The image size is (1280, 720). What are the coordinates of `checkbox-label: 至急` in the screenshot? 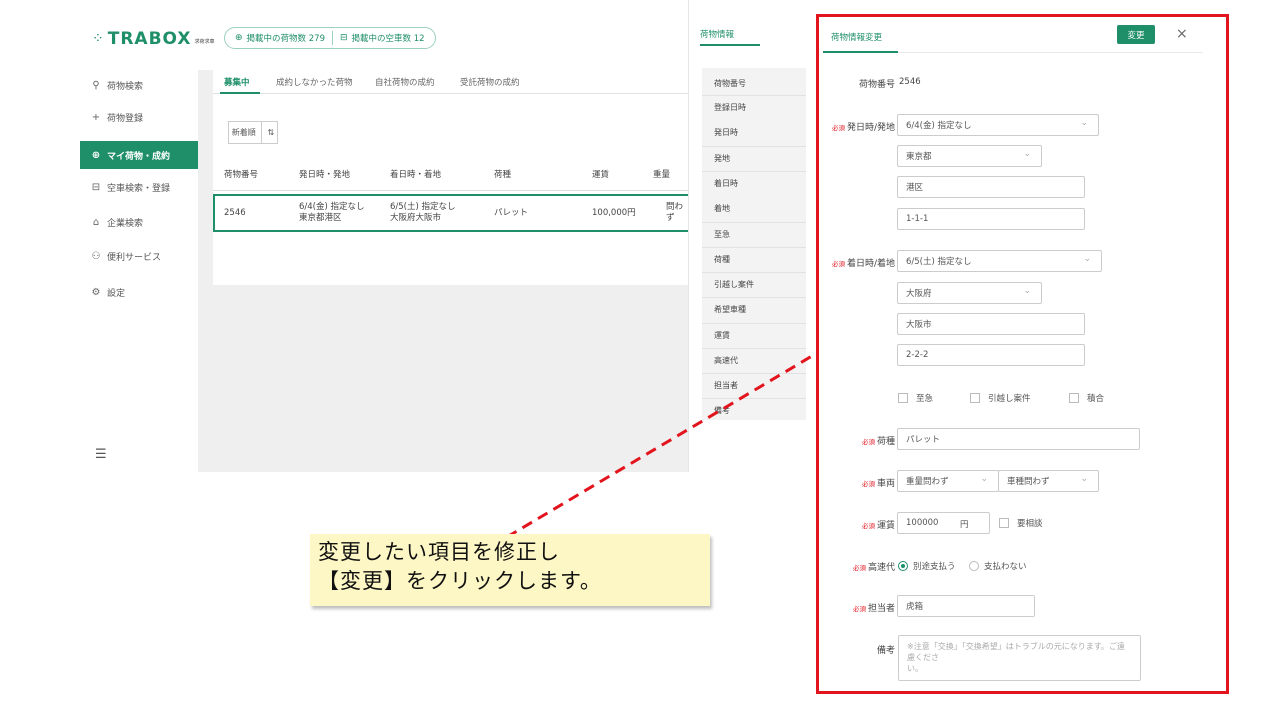 It's located at (925, 399).